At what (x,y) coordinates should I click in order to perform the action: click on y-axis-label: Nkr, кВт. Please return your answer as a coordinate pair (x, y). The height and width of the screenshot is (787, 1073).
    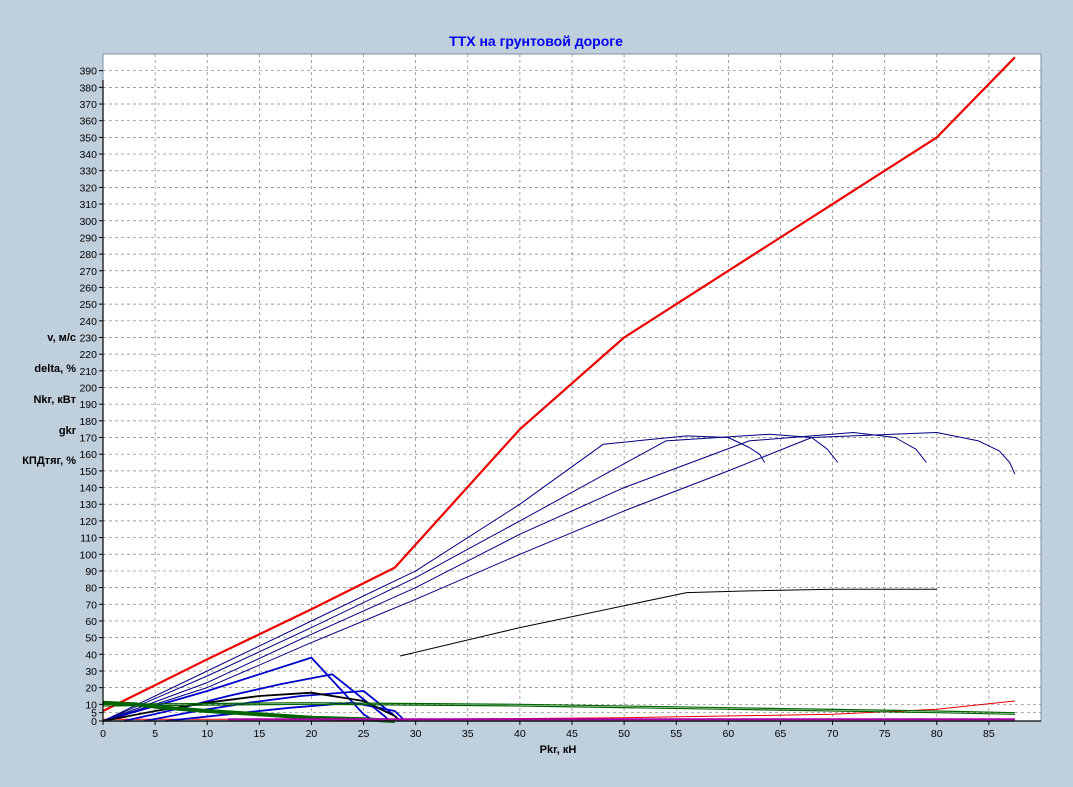
    Looking at the image, I should click on (54, 400).